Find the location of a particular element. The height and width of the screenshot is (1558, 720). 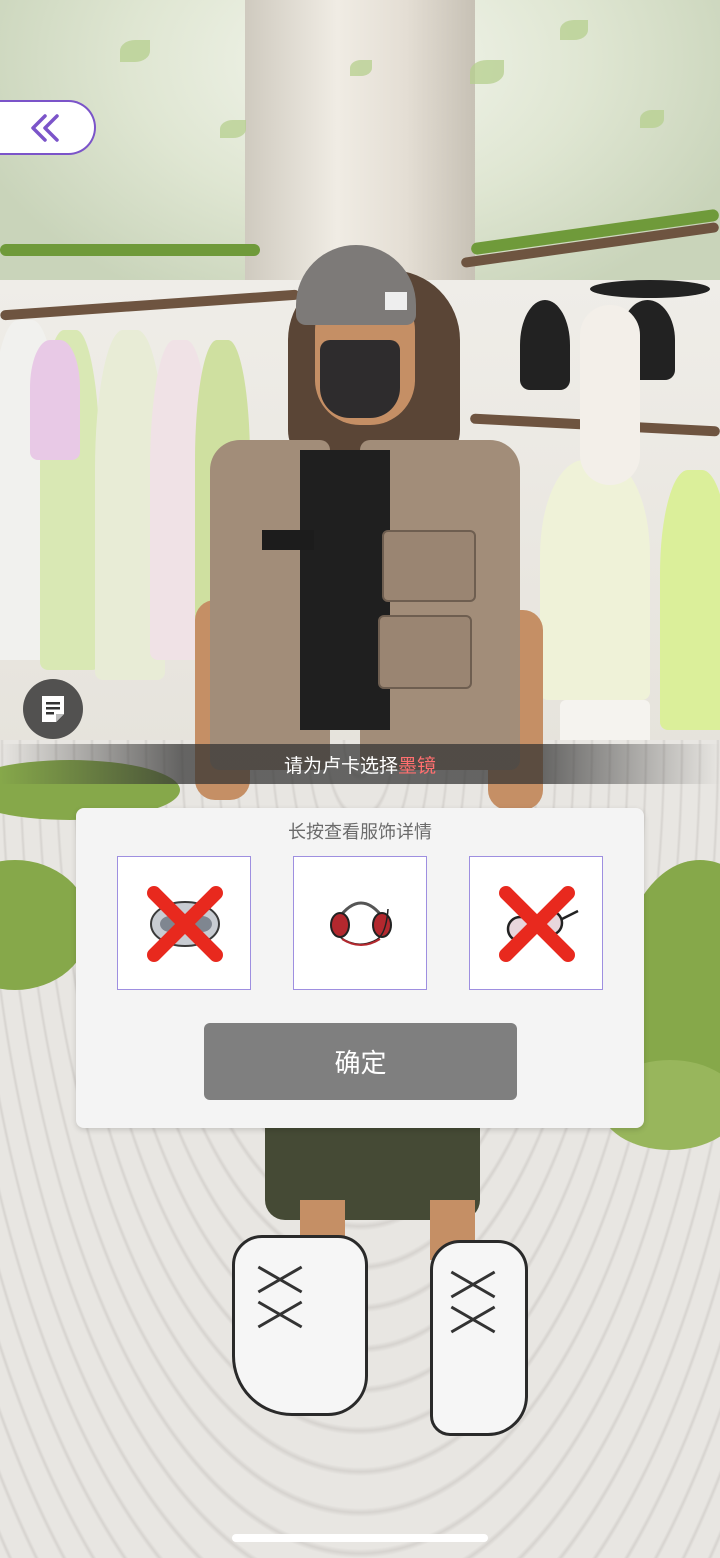

option-mask is located at coordinates (184, 923).